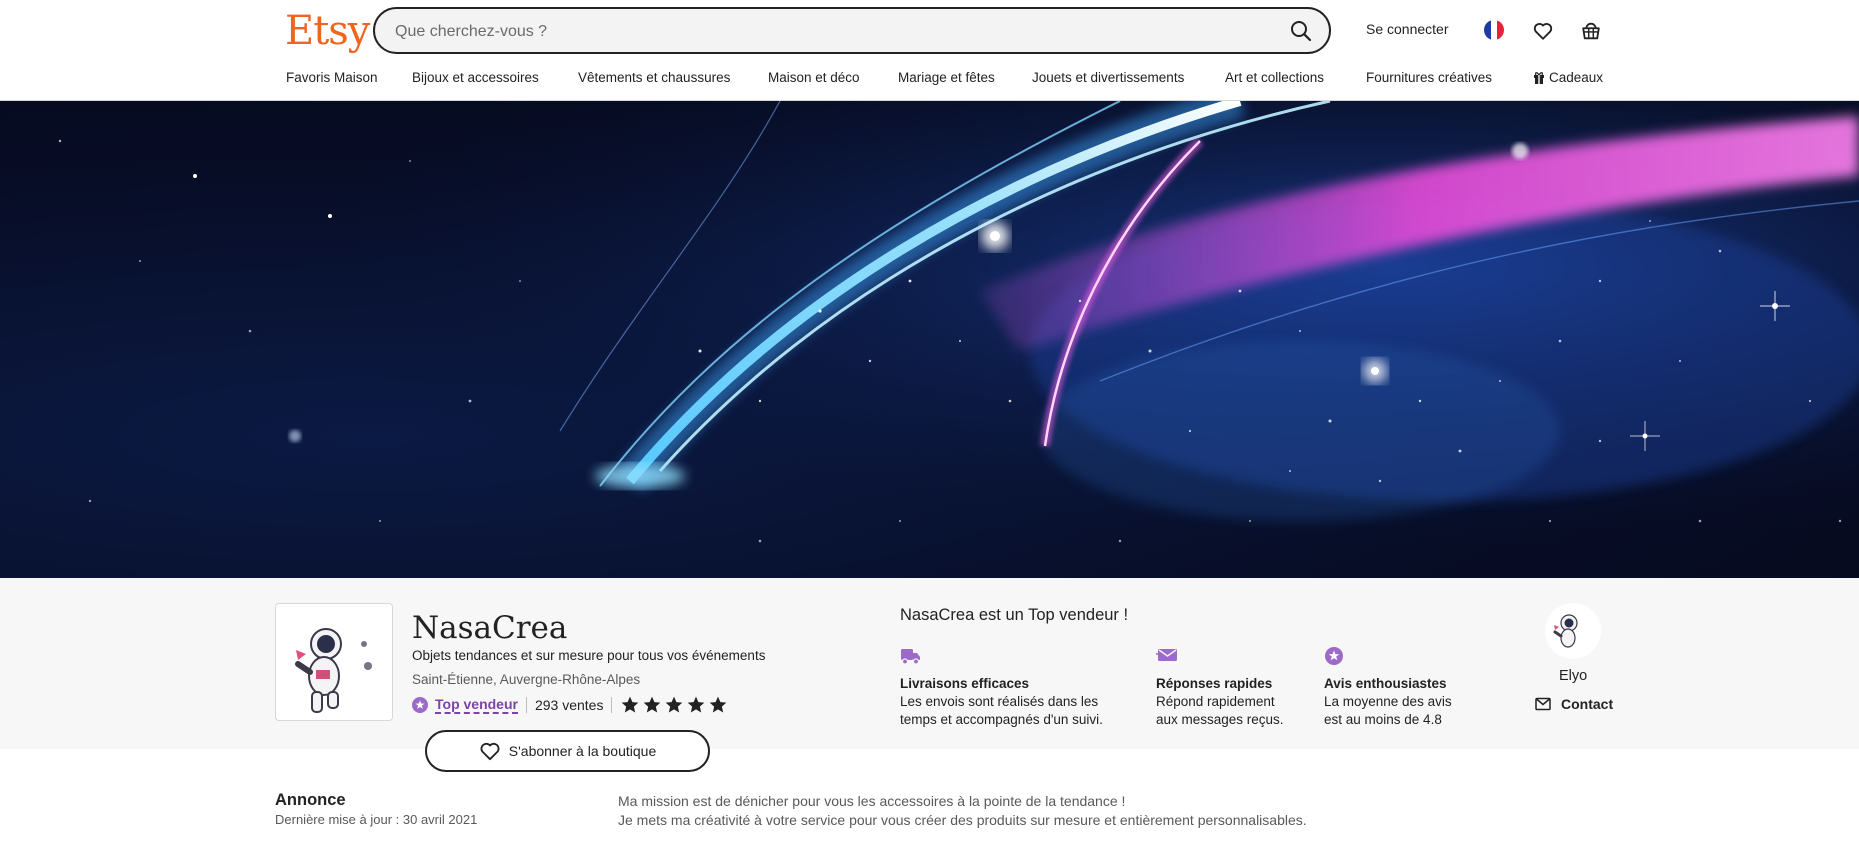 The height and width of the screenshot is (851, 1859). I want to click on top-seller-title: NasaCrea est un Top vendeur !, so click(1014, 615).